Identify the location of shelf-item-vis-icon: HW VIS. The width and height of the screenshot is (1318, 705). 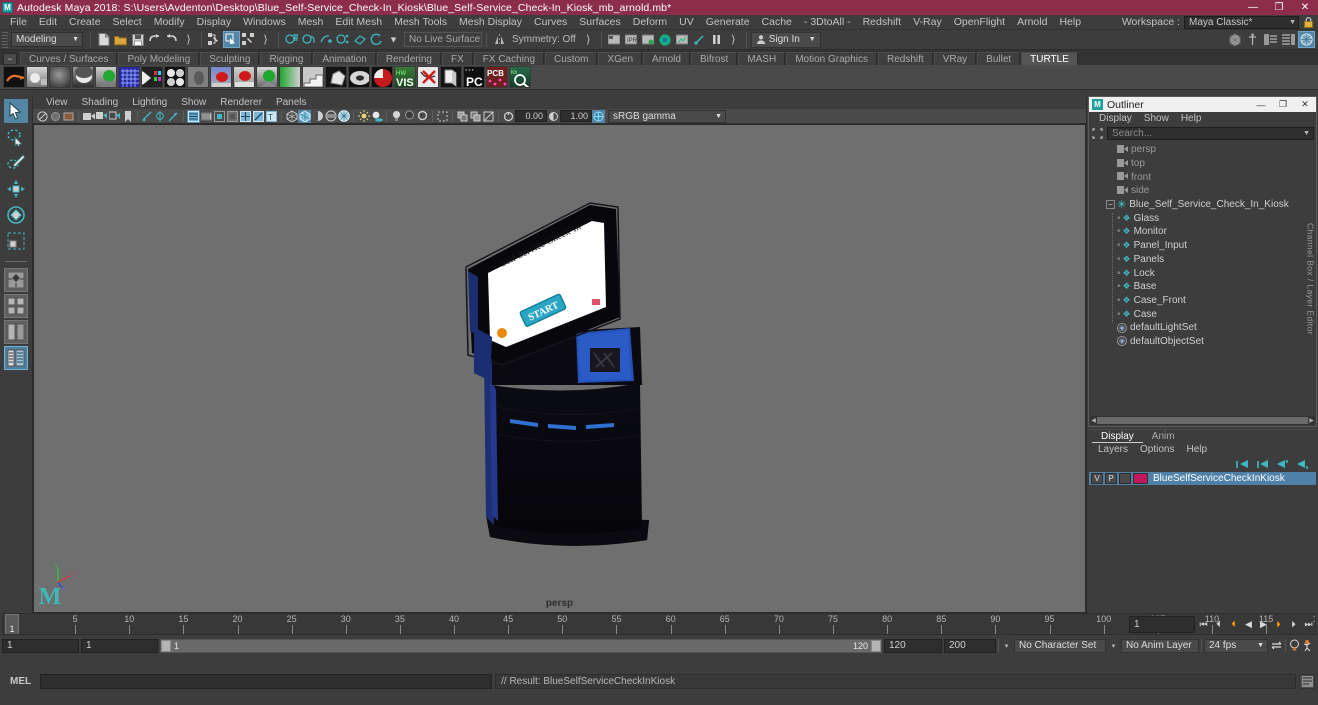
(405, 77).